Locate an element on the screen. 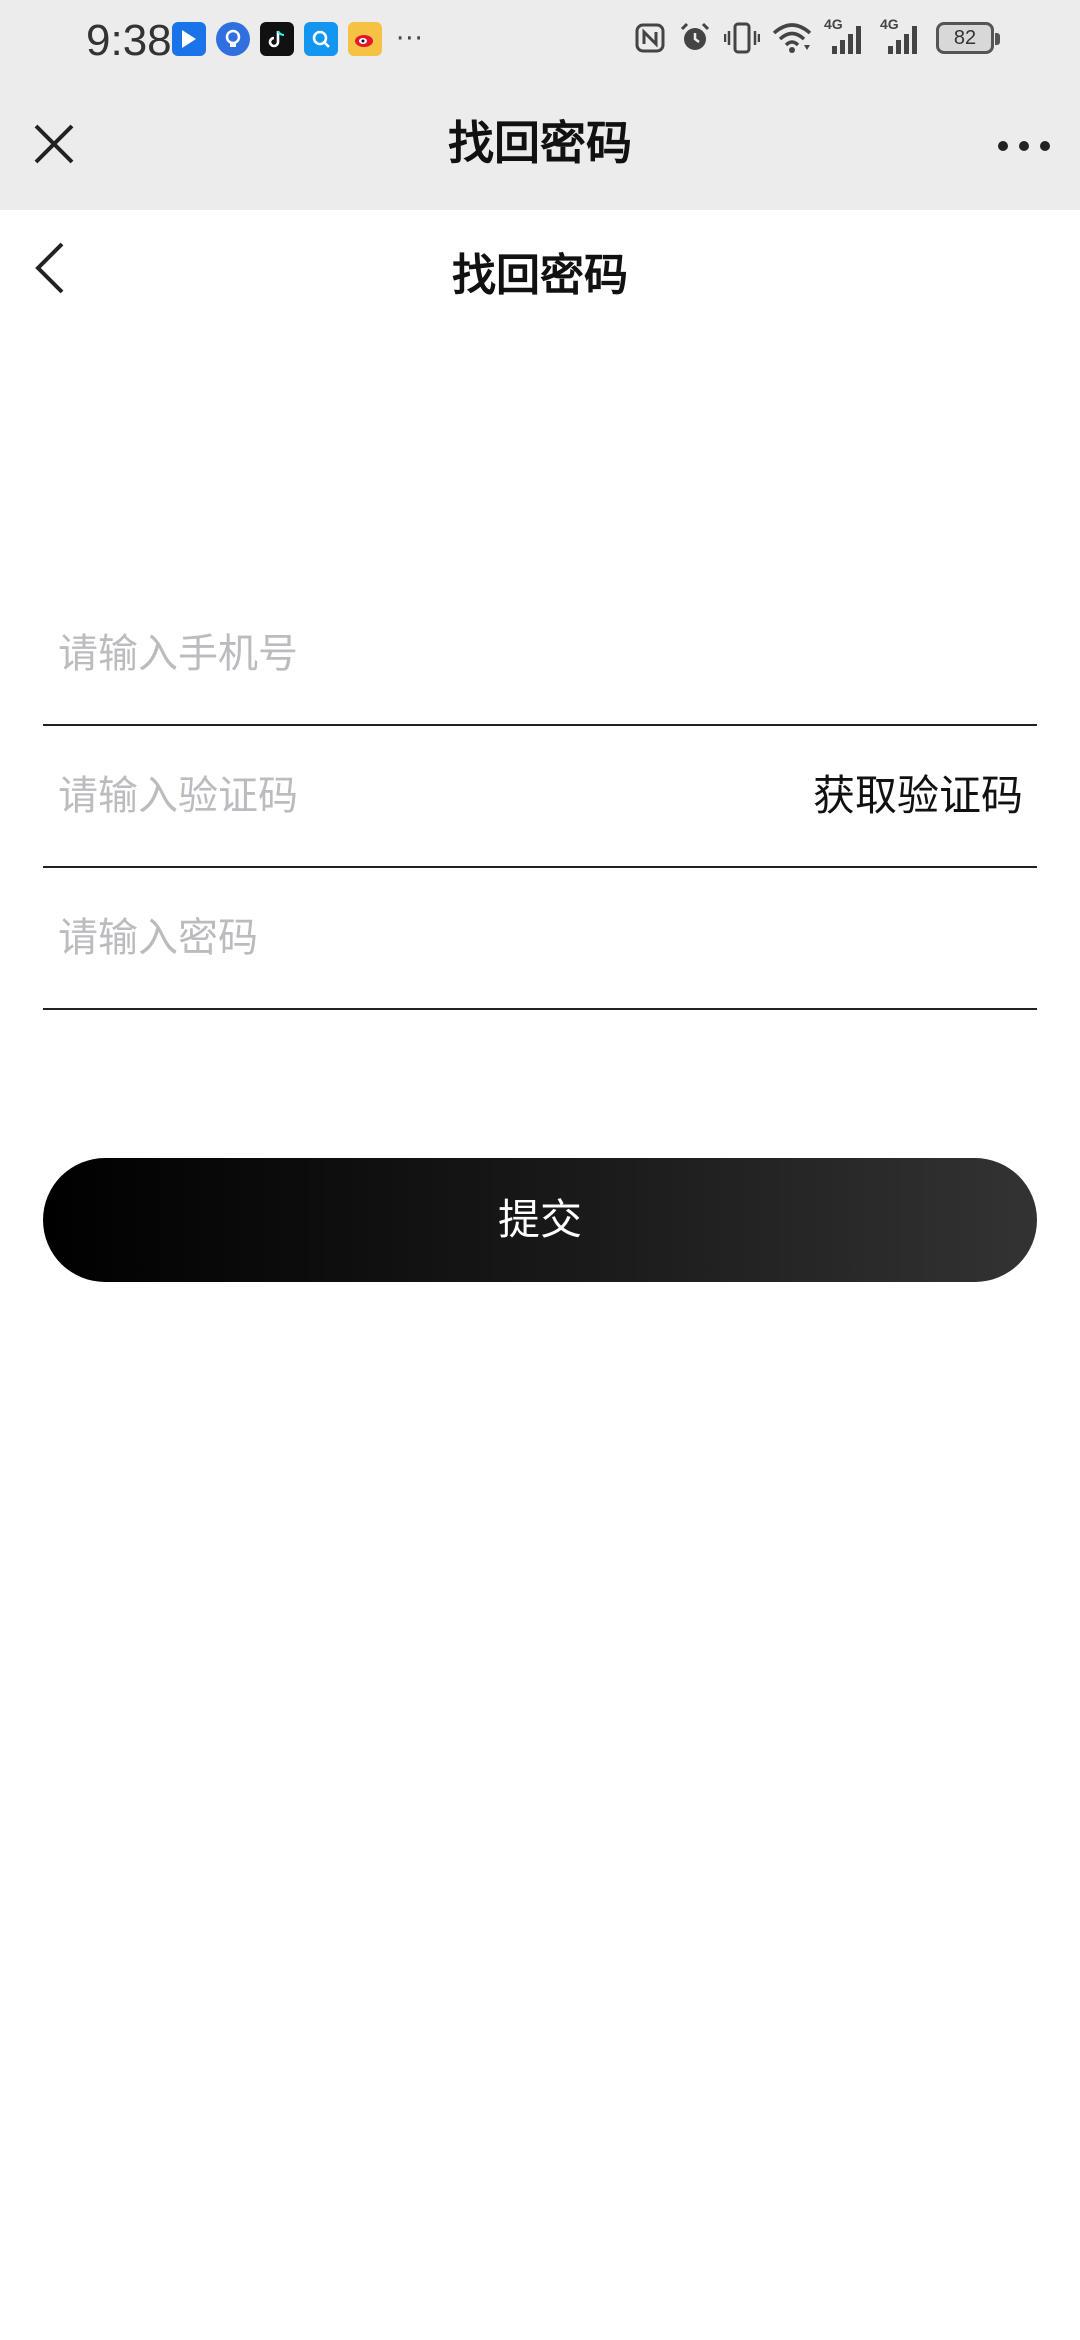 This screenshot has width=1080, height=2340. vibrate-icon is located at coordinates (742, 38).